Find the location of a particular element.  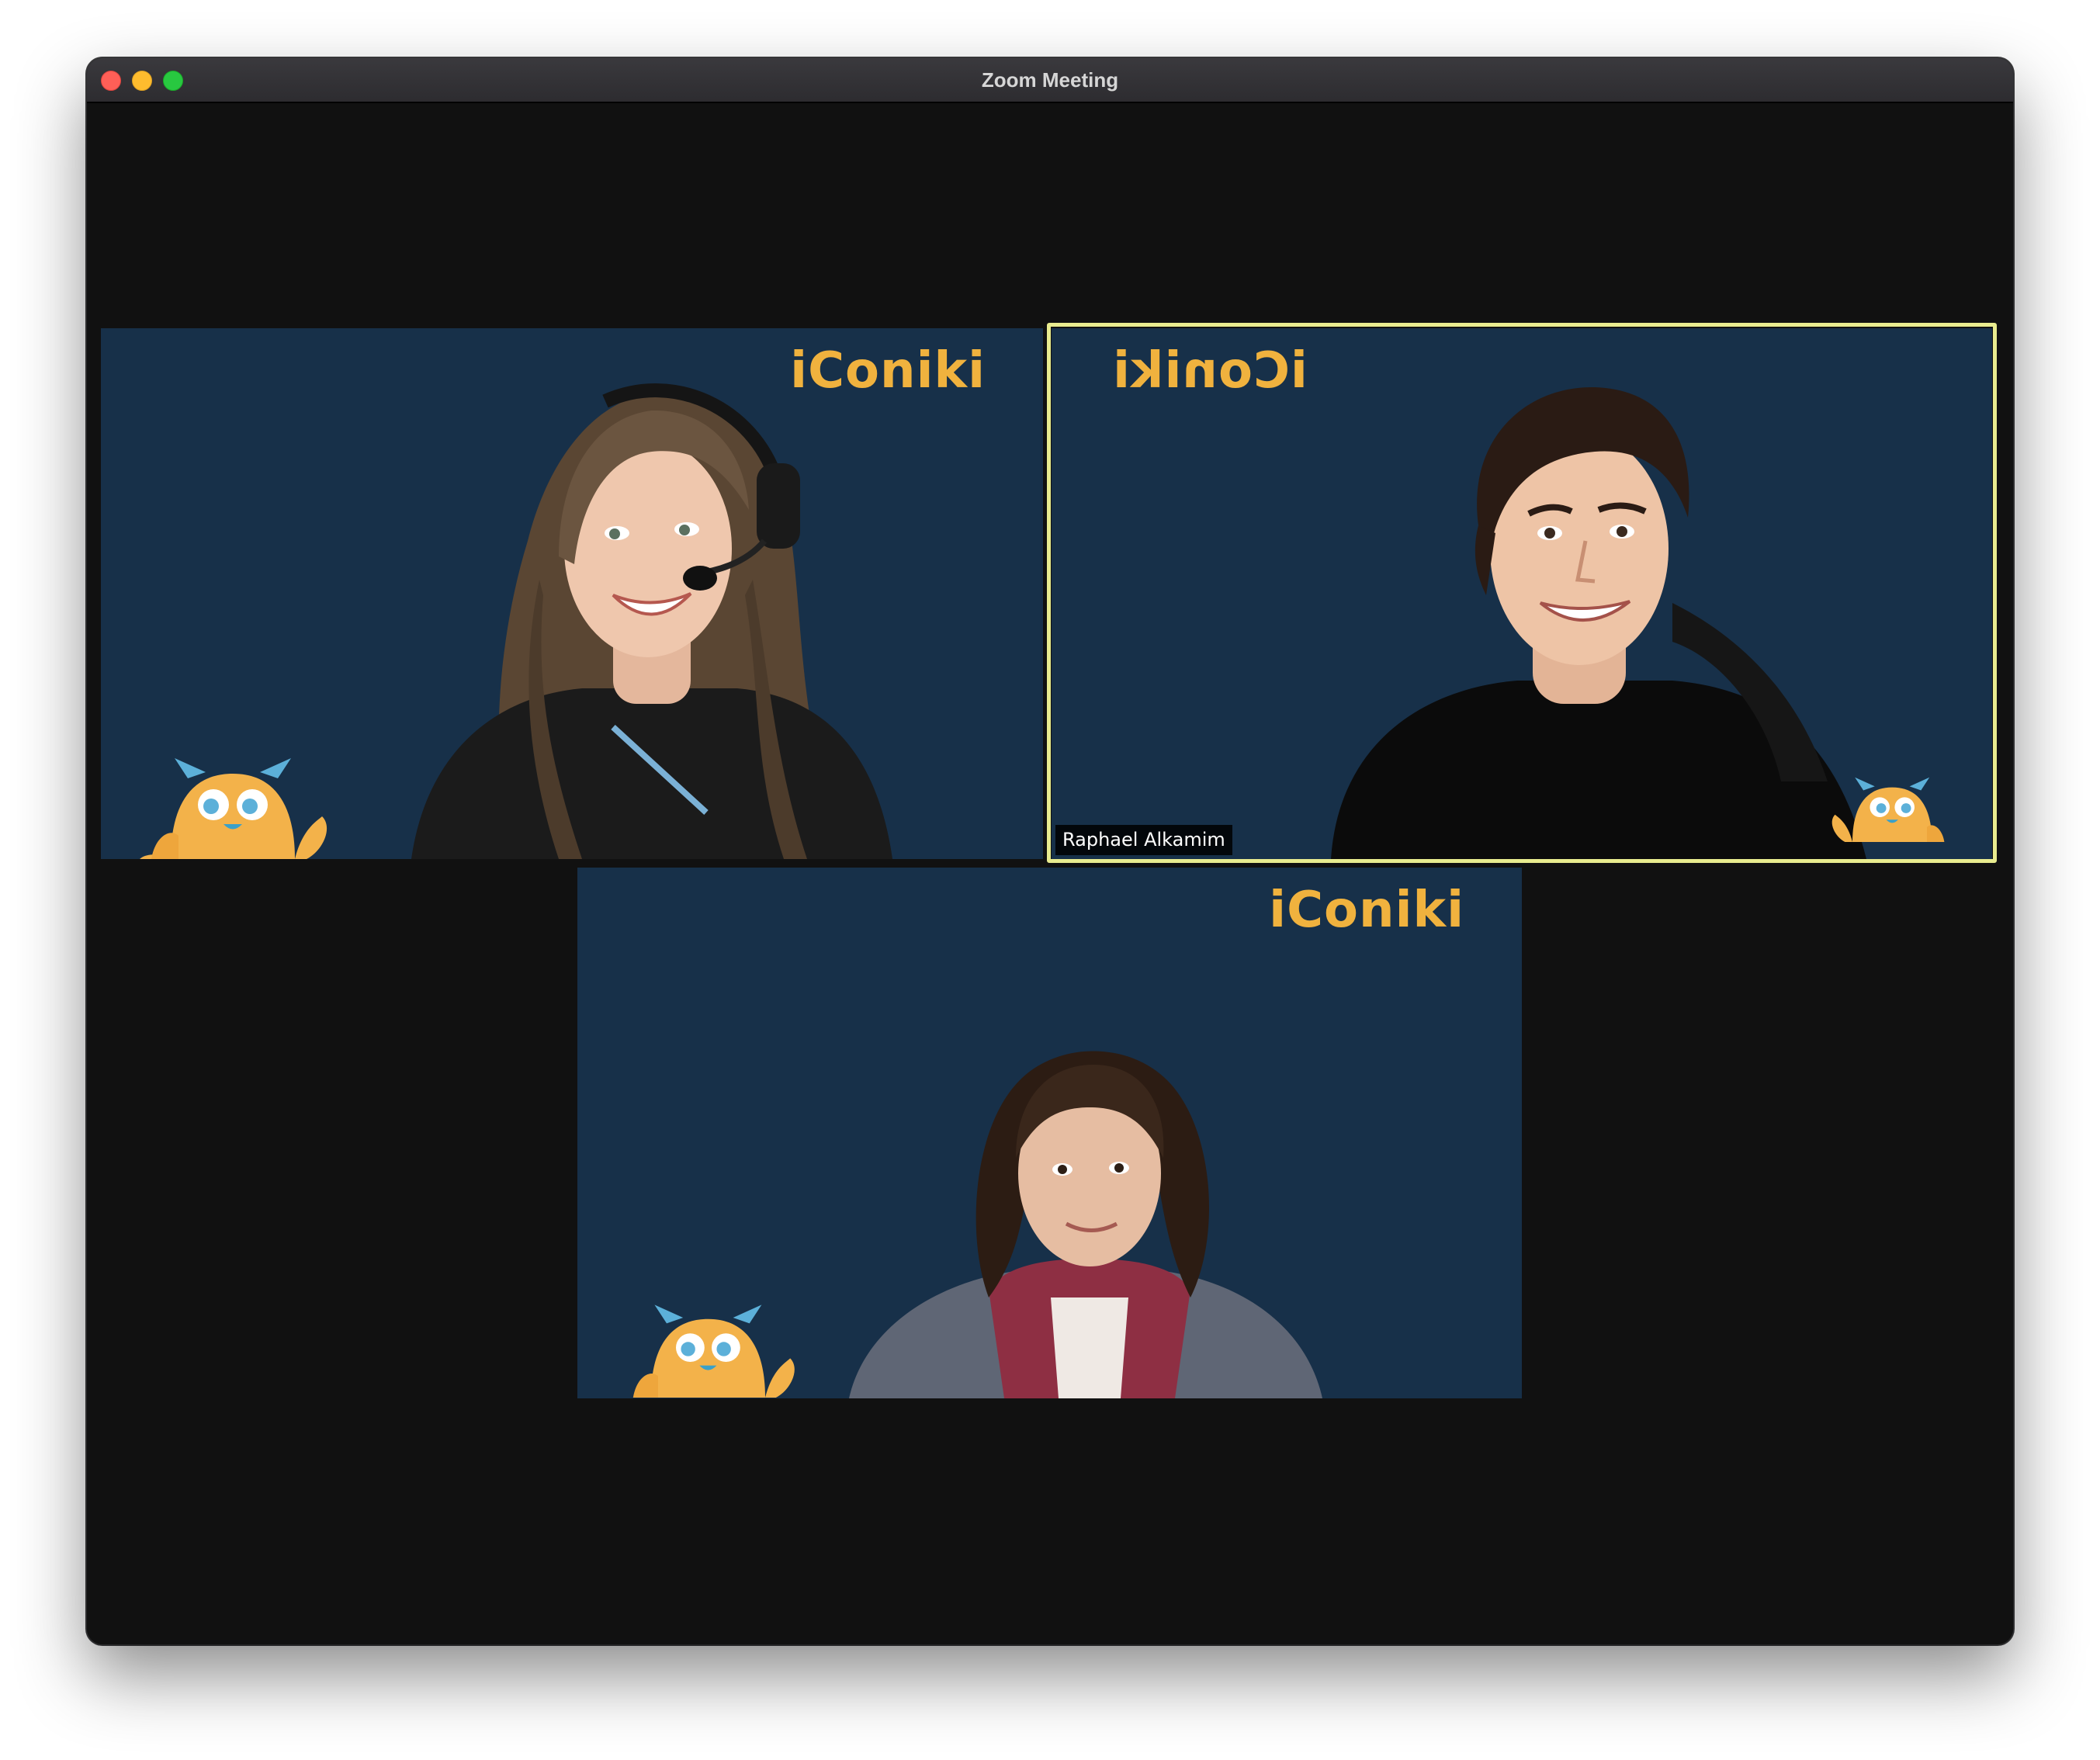

participant-video-tile-active-speaker: iConiki Raphael Alkamim is located at coordinates (1522, 593).